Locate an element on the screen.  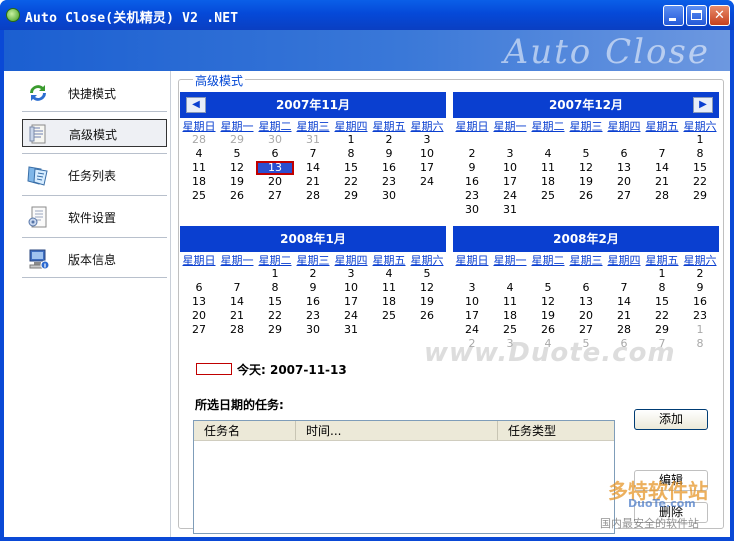
close-button: ✕ is located at coordinates (719, 15).